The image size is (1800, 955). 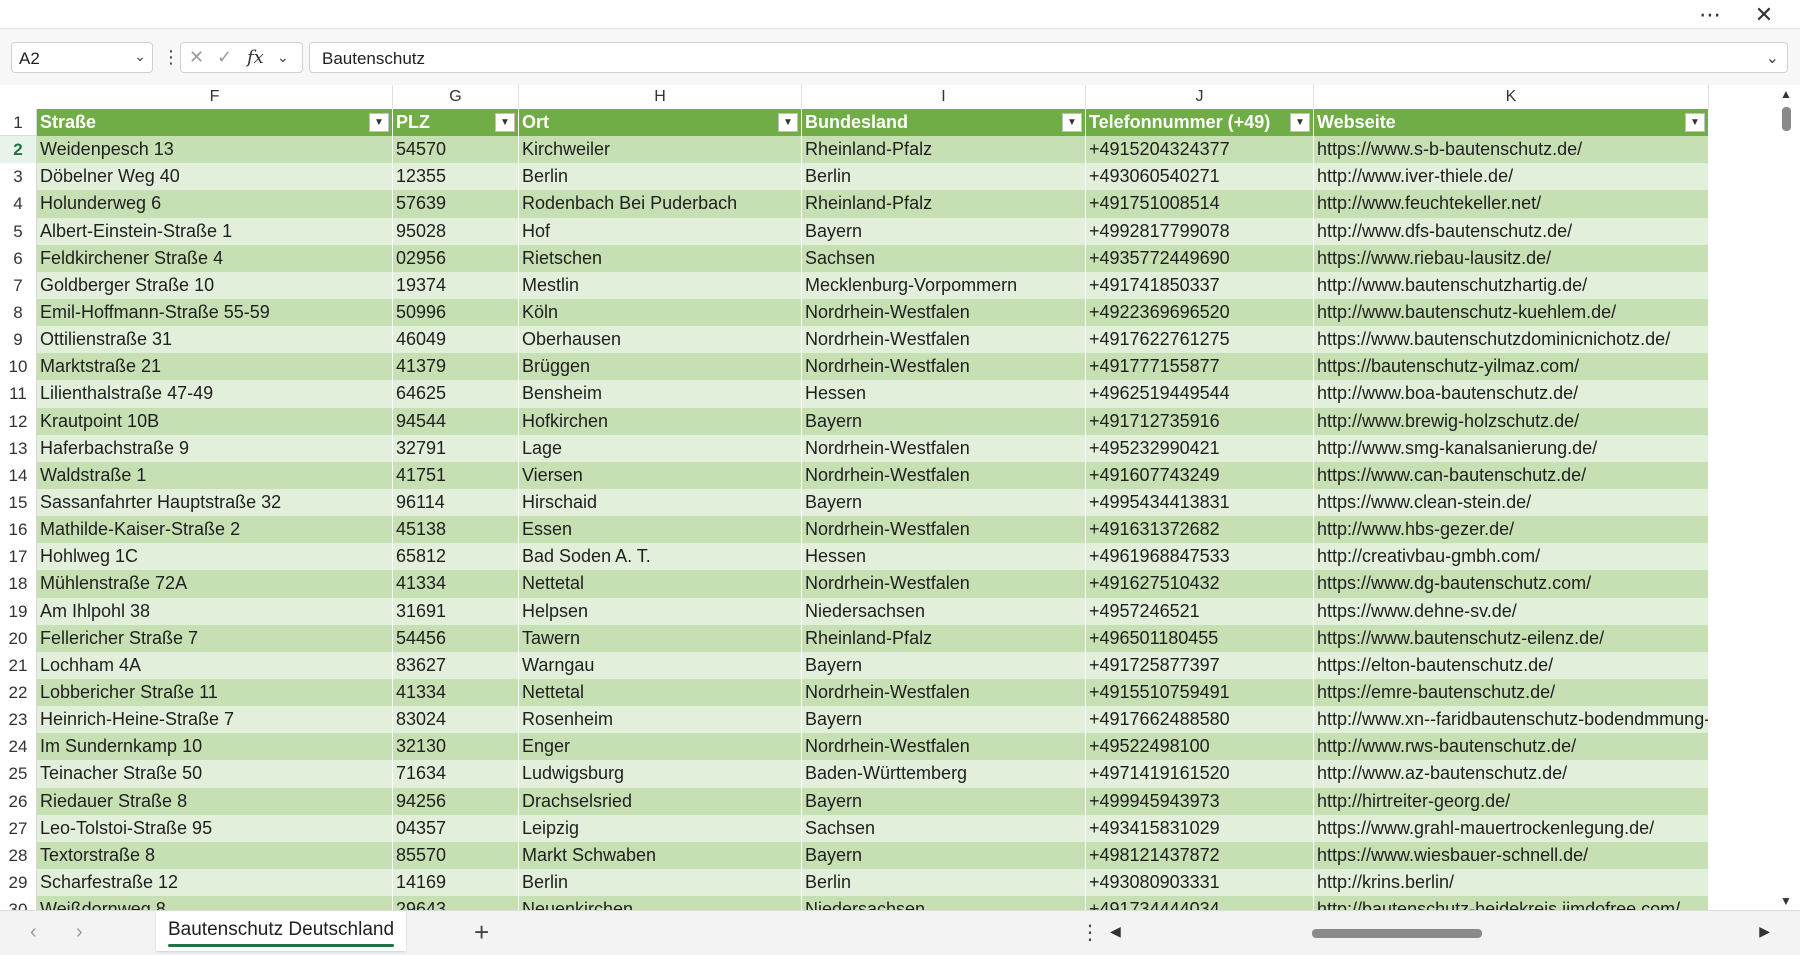 What do you see at coordinates (215, 638) in the screenshot?
I see `table-cell: Fellericher Straße 7` at bounding box center [215, 638].